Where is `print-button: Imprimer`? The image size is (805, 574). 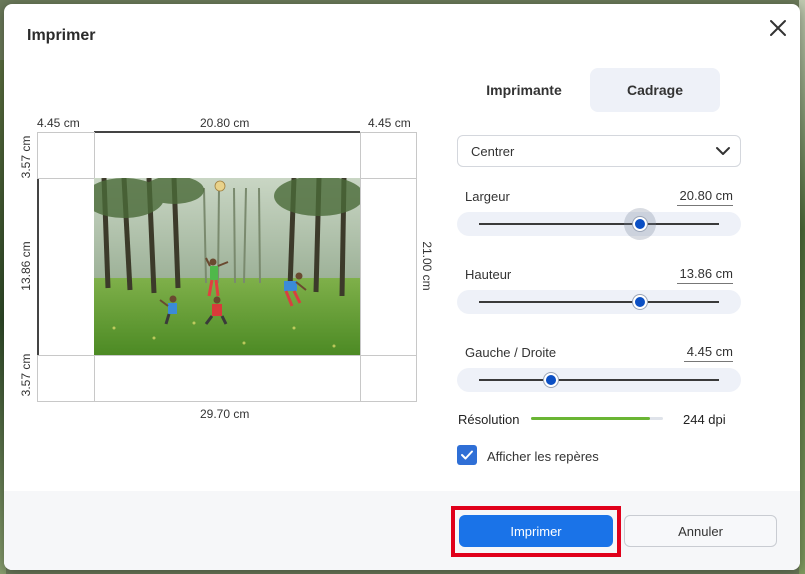
print-button: Imprimer is located at coordinates (536, 531).